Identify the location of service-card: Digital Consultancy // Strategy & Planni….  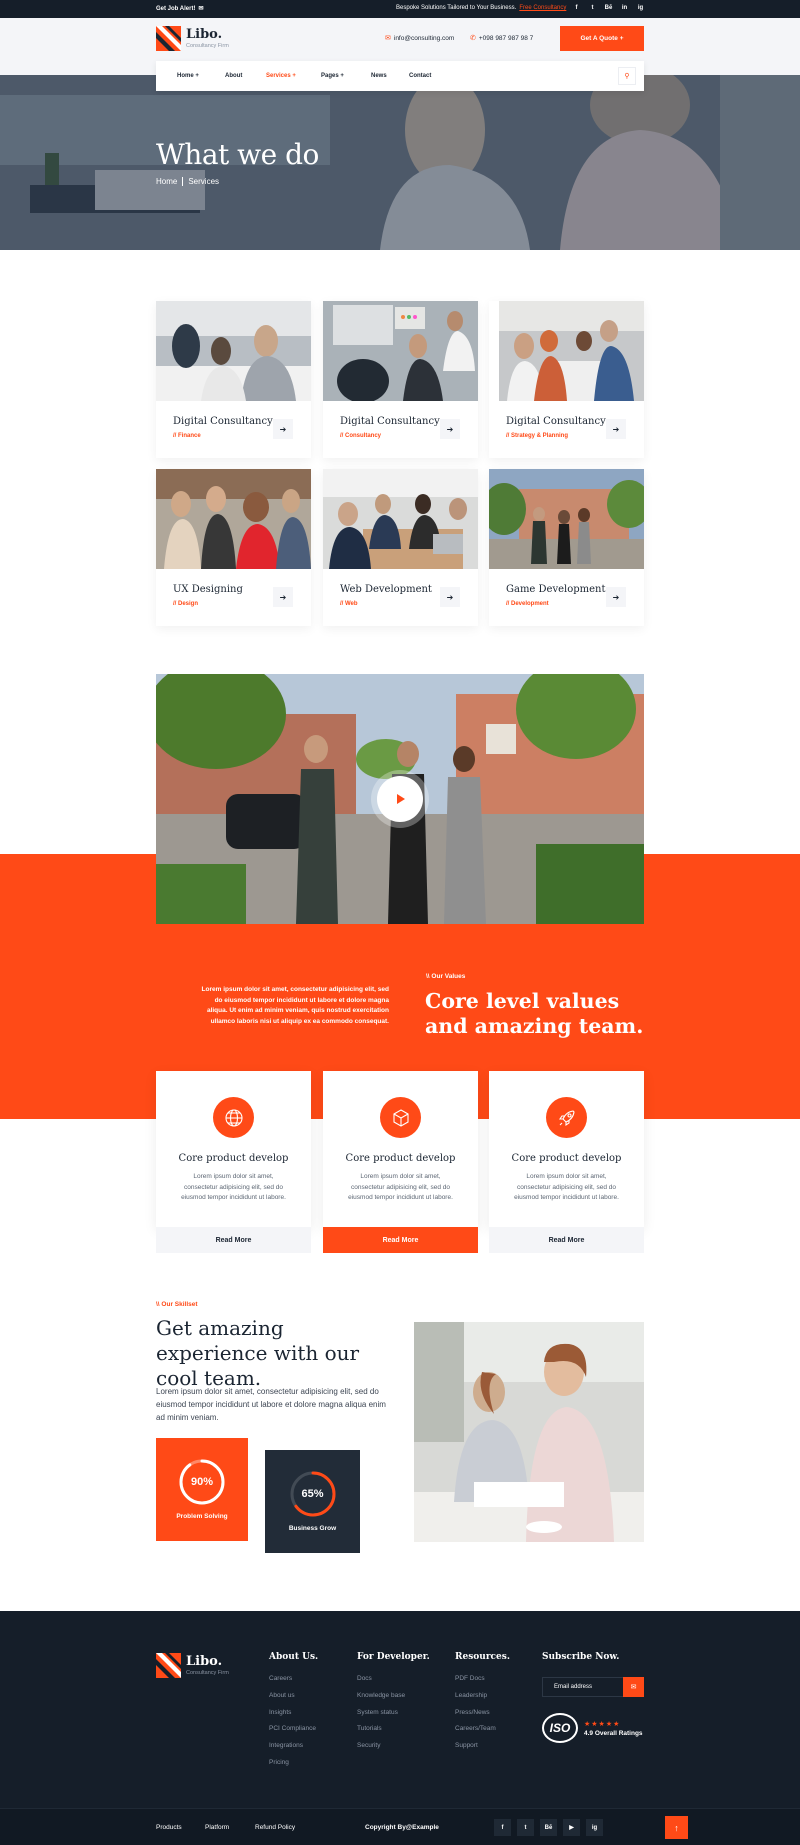
(566, 379).